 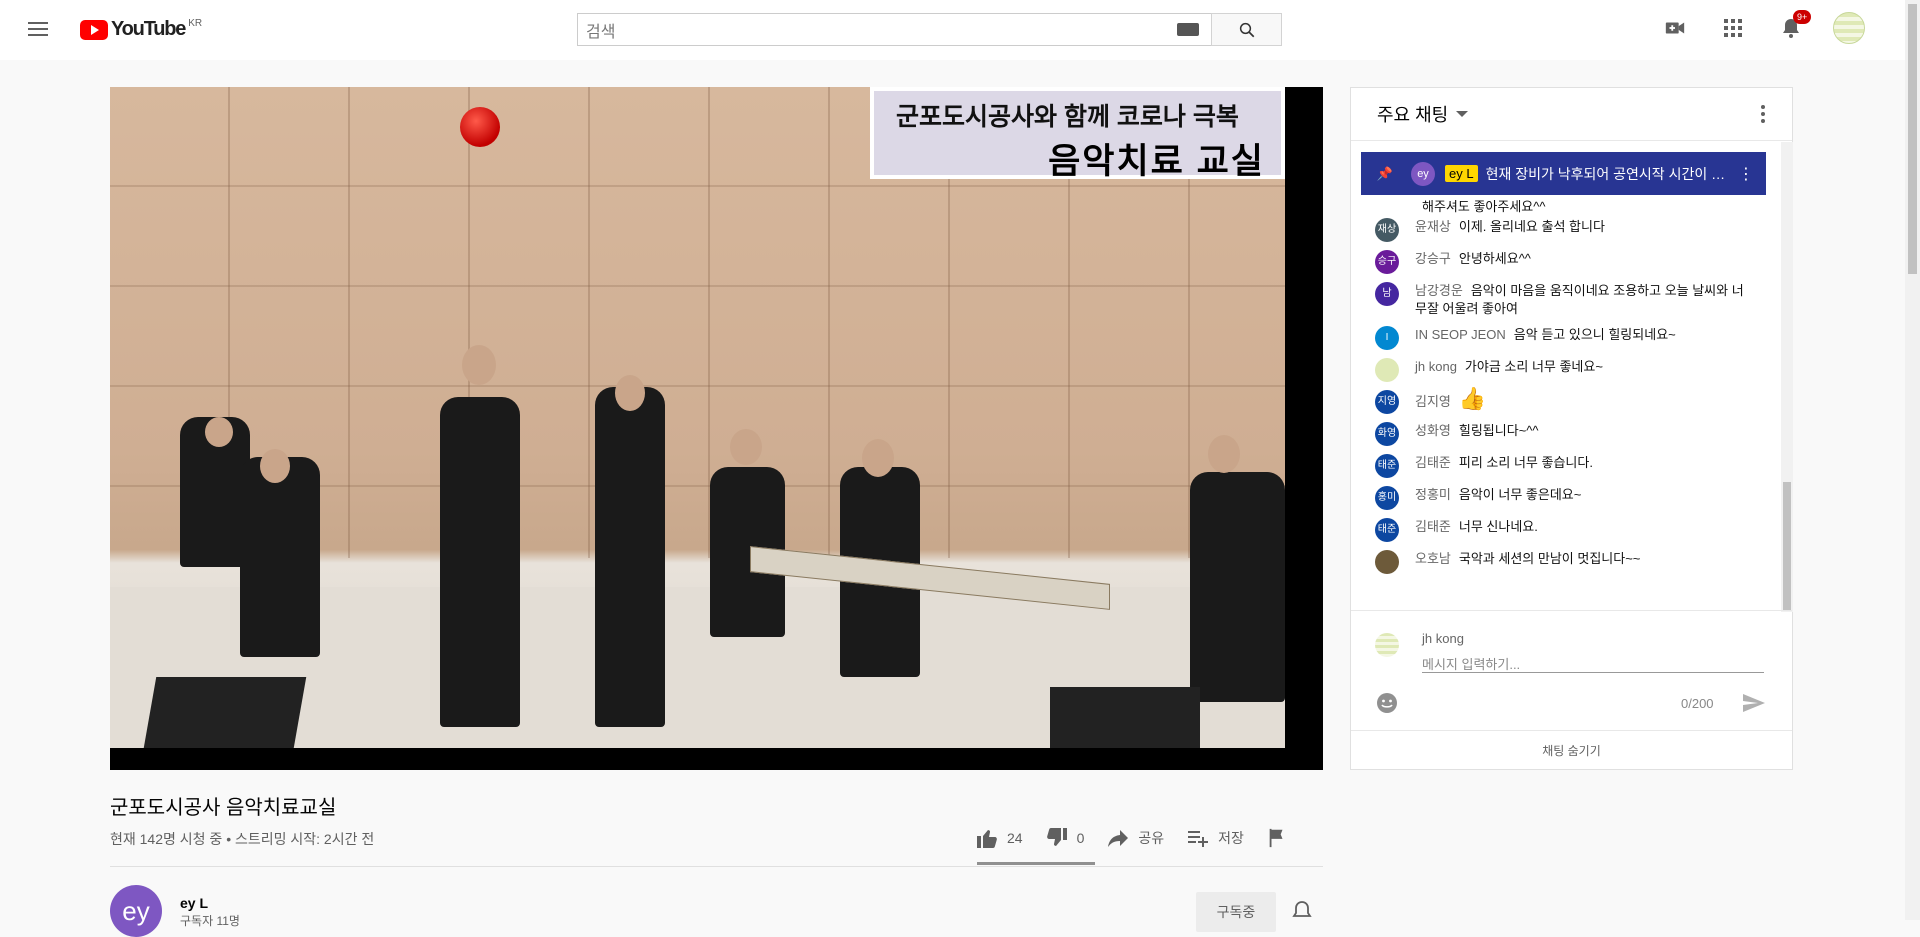 What do you see at coordinates (1549, 558) in the screenshot?
I see `chat-message-text: 국악과 세션의 만남이 멋집니다~~` at bounding box center [1549, 558].